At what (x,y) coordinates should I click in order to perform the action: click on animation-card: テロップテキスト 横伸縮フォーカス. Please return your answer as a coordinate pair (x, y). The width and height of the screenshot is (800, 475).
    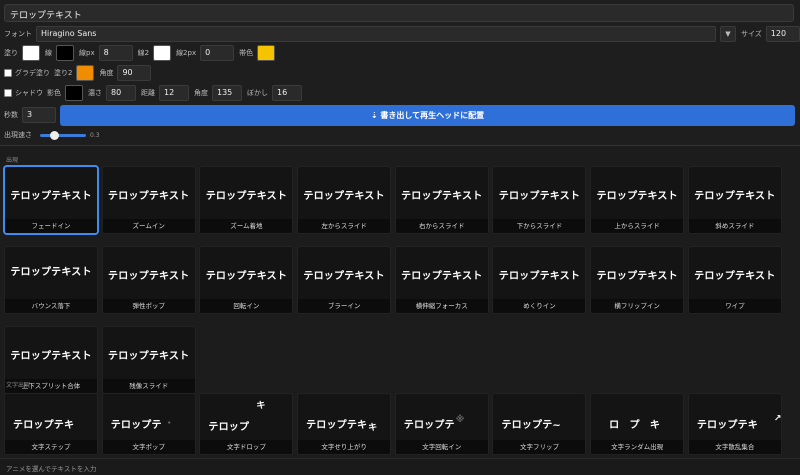
    Looking at the image, I should click on (441, 280).